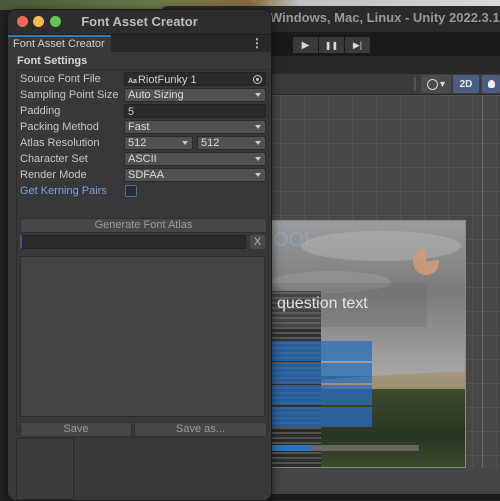 Image resolution: width=500 pixels, height=501 pixels. I want to click on source-font-file-value: RiotFunky 1, so click(167, 80).